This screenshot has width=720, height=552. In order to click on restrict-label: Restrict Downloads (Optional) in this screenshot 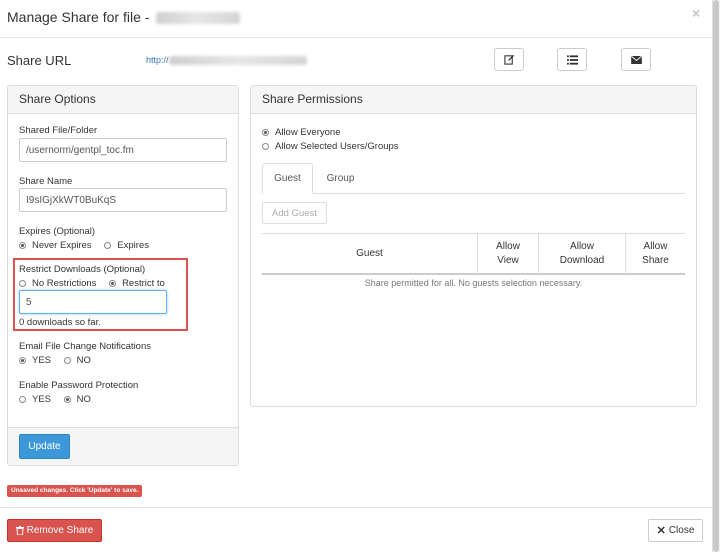, I will do `click(82, 269)`.